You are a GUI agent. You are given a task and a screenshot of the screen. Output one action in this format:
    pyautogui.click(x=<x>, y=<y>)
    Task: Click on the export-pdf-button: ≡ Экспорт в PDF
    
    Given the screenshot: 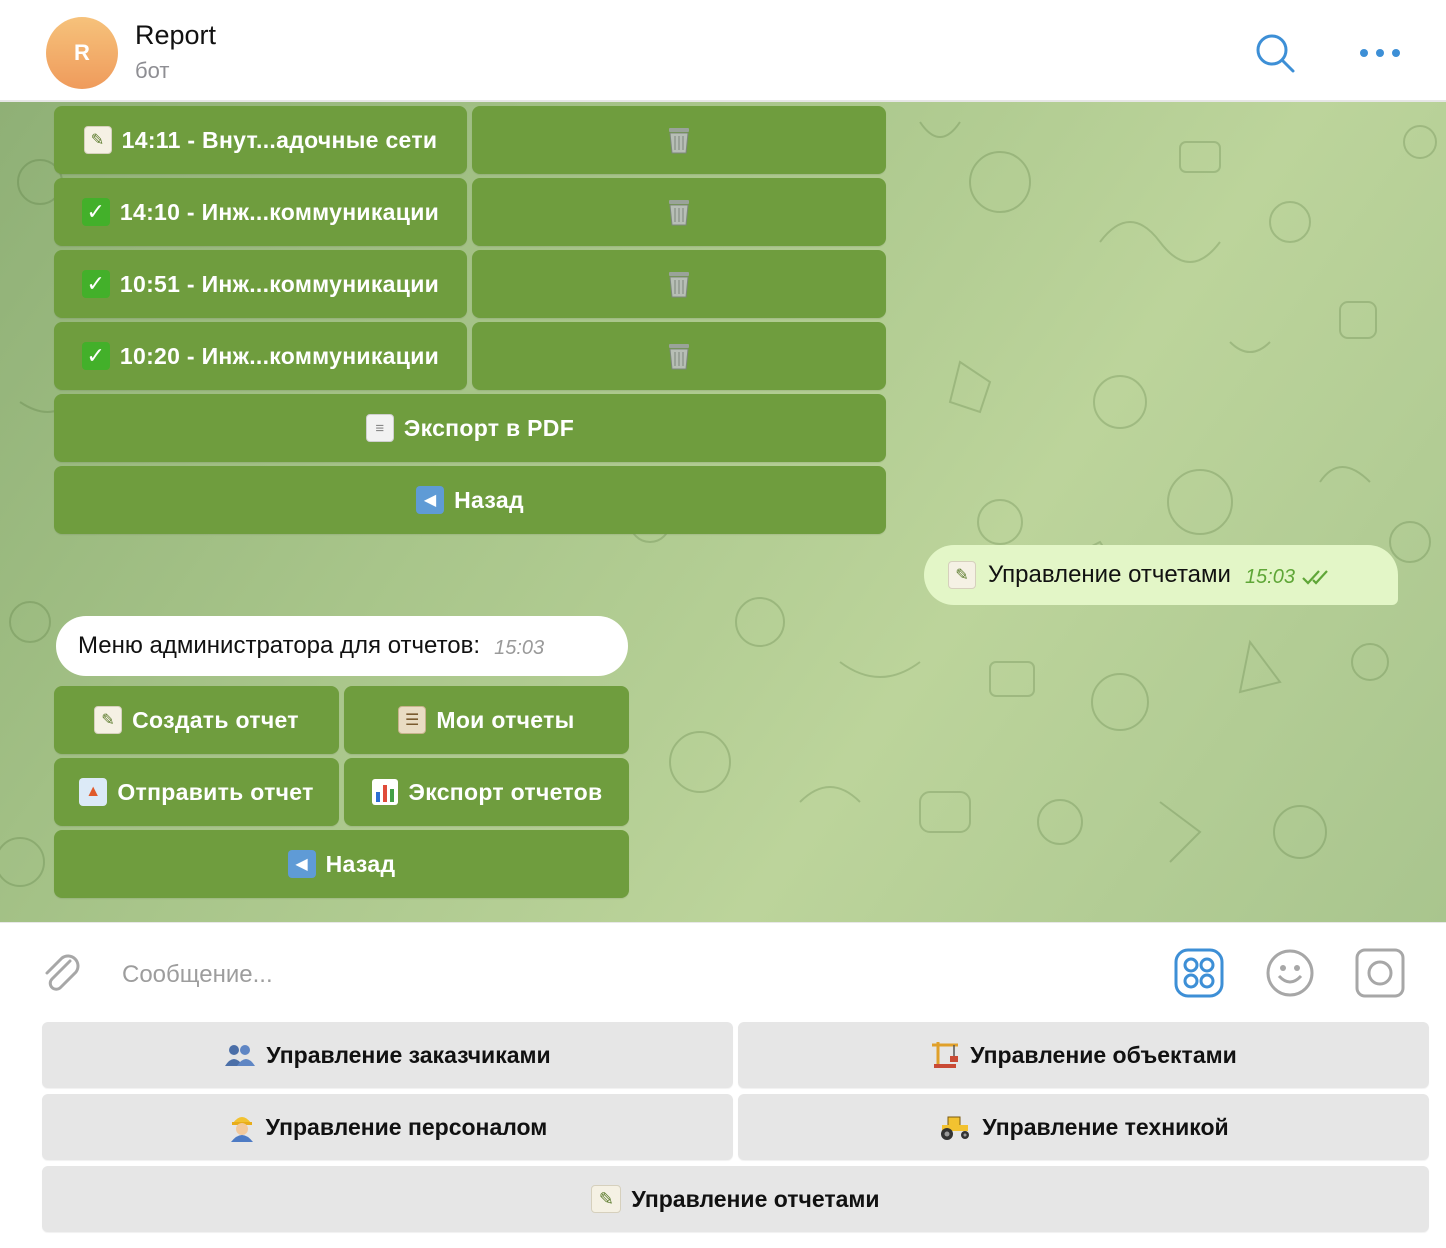 What is the action you would take?
    pyautogui.click(x=470, y=428)
    